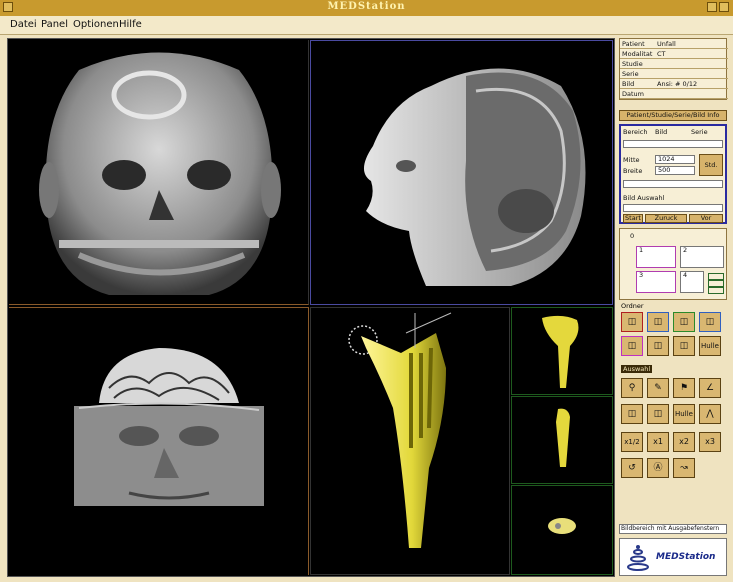 The width and height of the screenshot is (733, 582). Describe the element at coordinates (23, 24) in the screenshot. I see `menu-datei: Datei` at that location.